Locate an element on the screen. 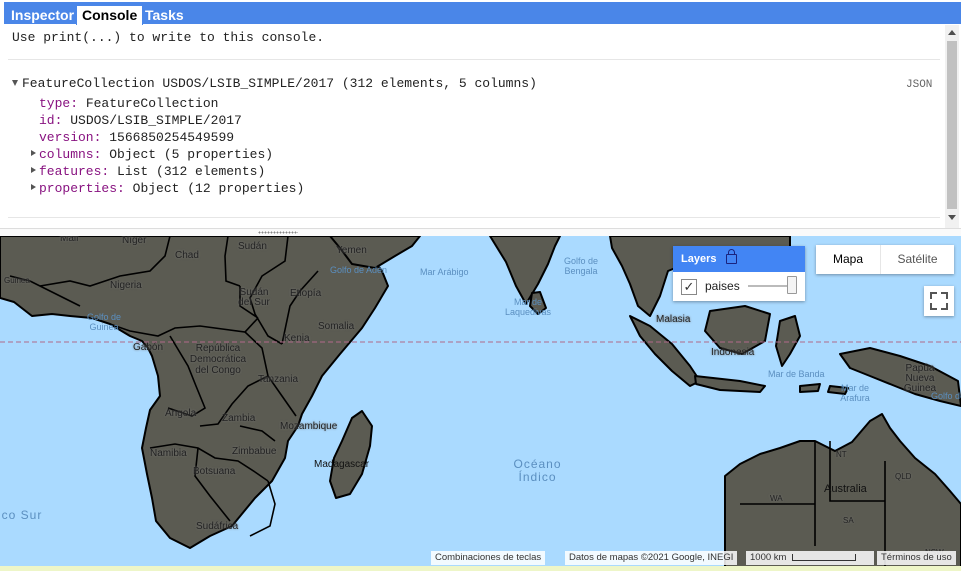 The image size is (961, 571). map-label: Kenia is located at coordinates (297, 338).